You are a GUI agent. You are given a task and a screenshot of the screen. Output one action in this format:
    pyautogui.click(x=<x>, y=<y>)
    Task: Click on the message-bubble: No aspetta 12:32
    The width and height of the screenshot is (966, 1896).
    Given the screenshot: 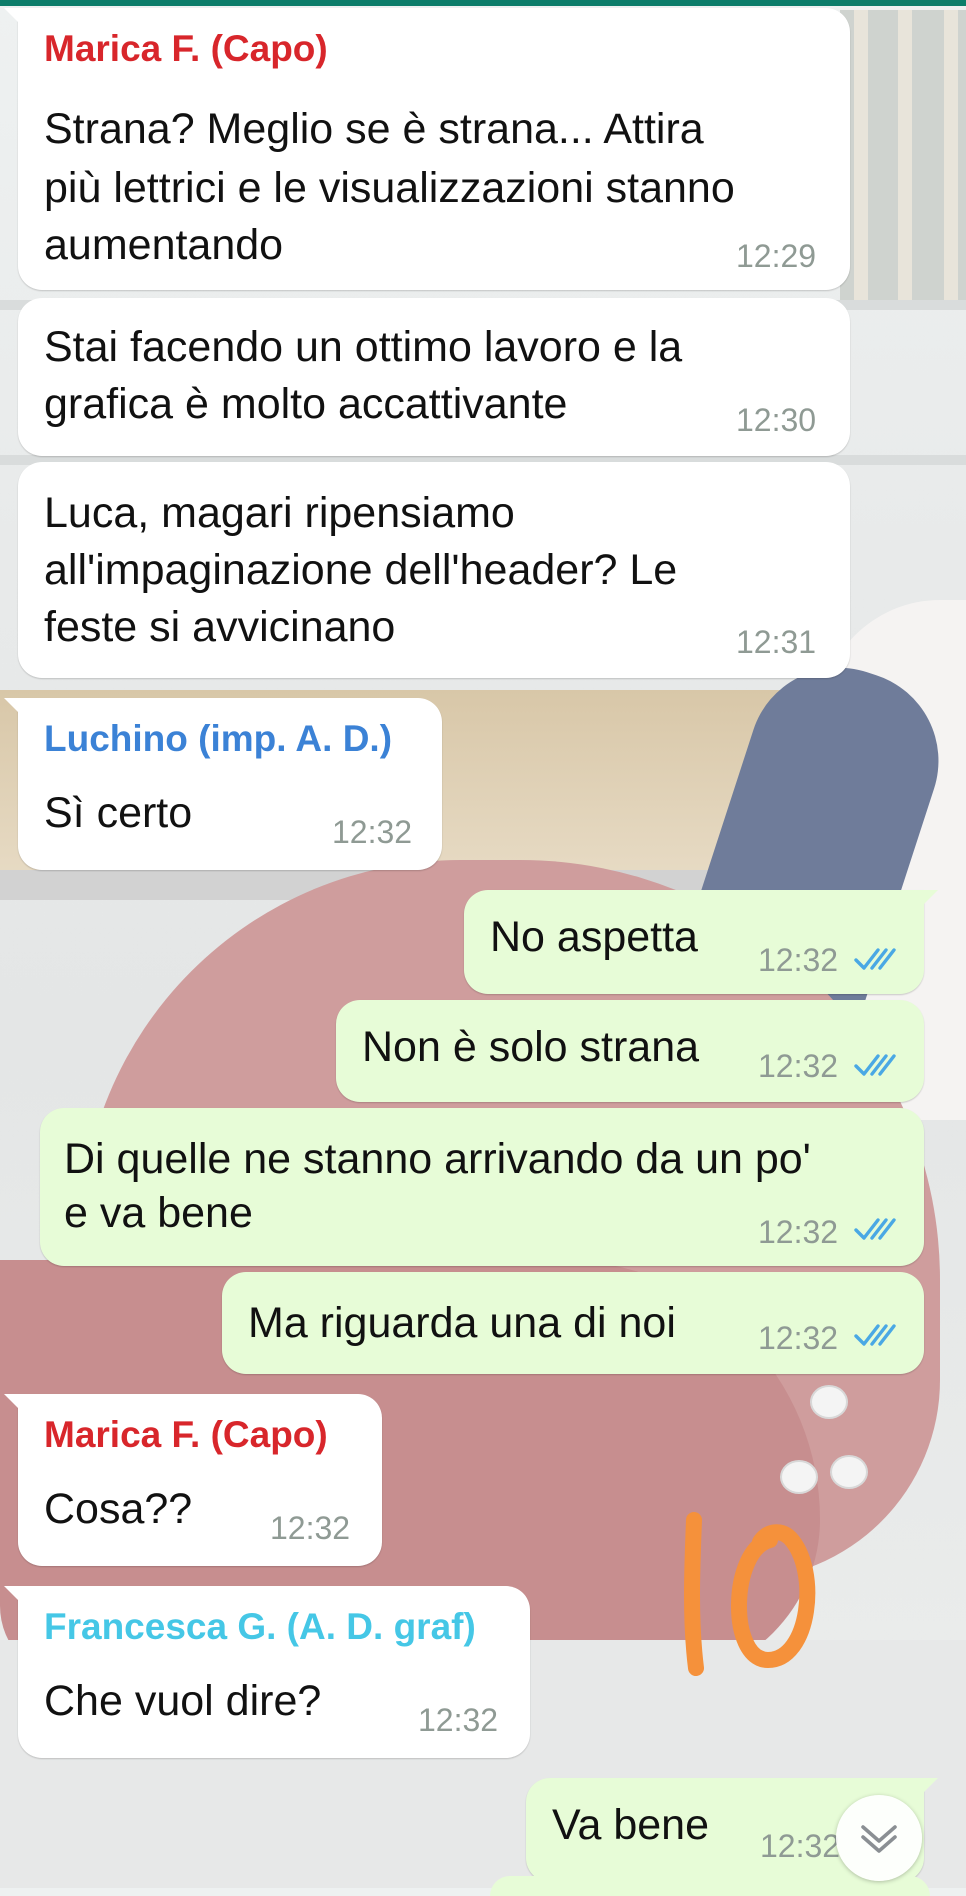 What is the action you would take?
    pyautogui.click(x=701, y=942)
    